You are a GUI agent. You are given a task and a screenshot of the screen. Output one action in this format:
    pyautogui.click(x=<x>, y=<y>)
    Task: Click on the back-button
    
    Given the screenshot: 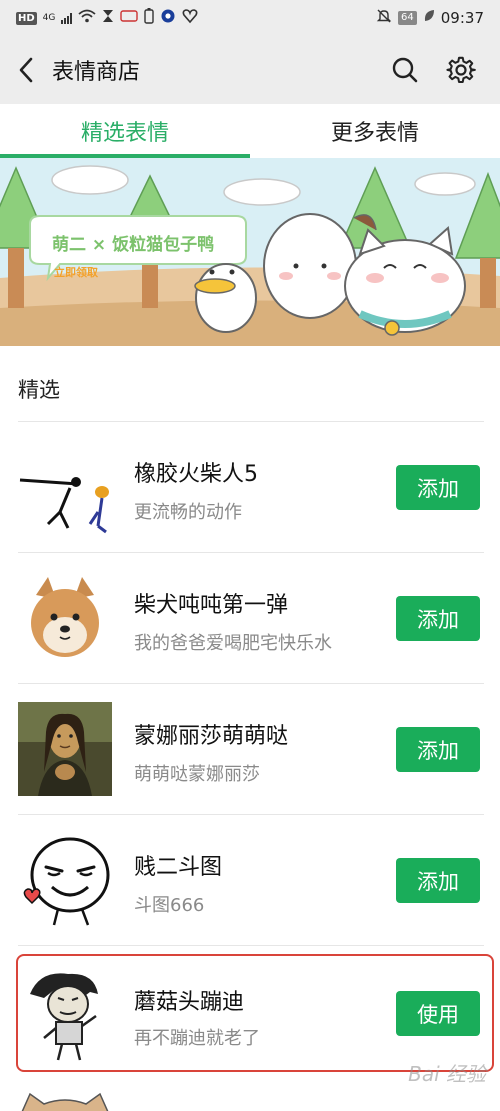 What is the action you would take?
    pyautogui.click(x=26, y=70)
    